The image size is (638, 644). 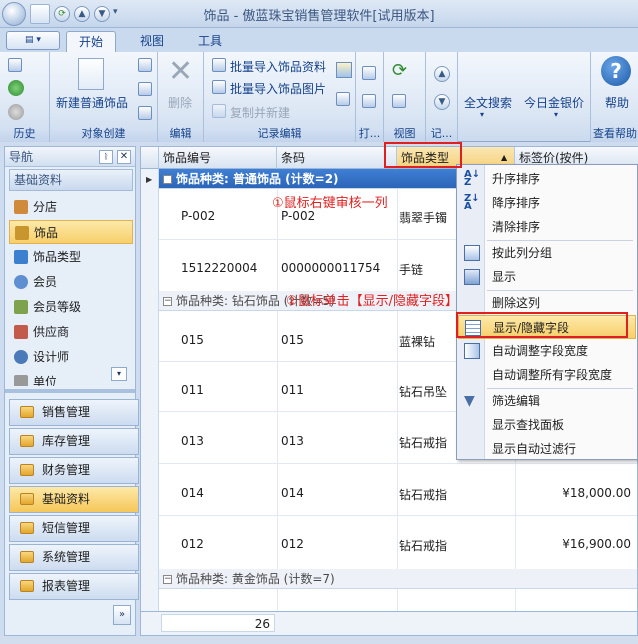 What do you see at coordinates (586, 493) in the screenshot?
I see `cell-price: ¥18,000.00` at bounding box center [586, 493].